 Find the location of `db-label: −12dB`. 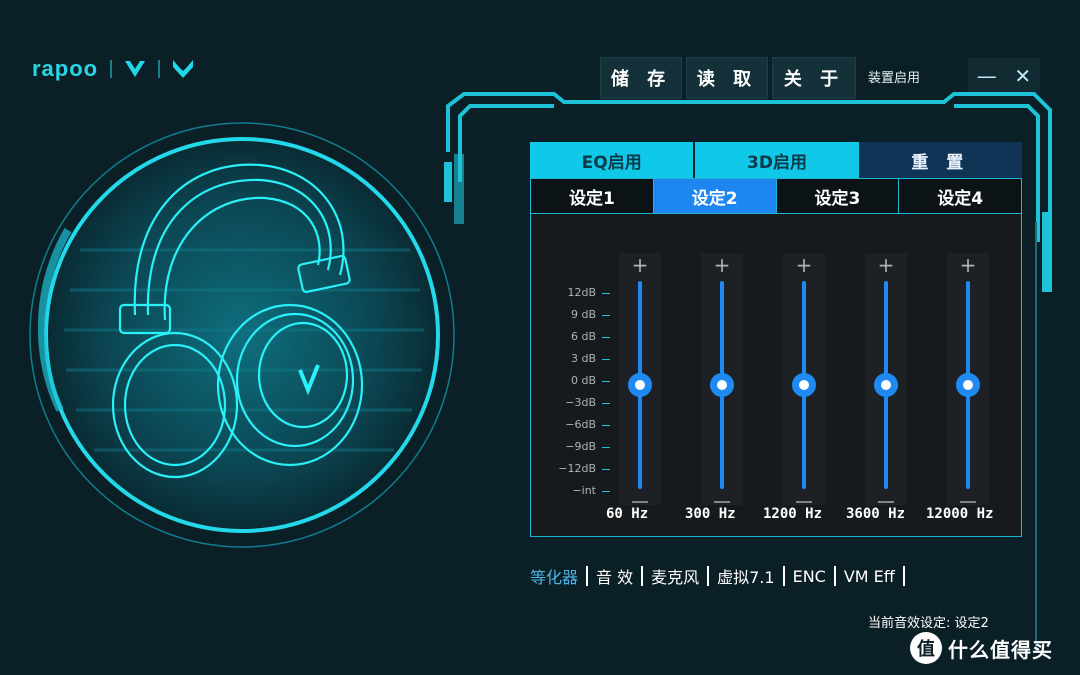

db-label: −12dB is located at coordinates (577, 468).